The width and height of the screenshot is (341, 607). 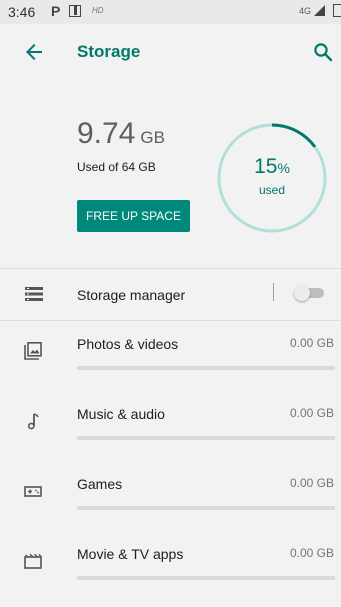 What do you see at coordinates (170, 425) in the screenshot?
I see `category-row-music: Music & audio 0.00 GB` at bounding box center [170, 425].